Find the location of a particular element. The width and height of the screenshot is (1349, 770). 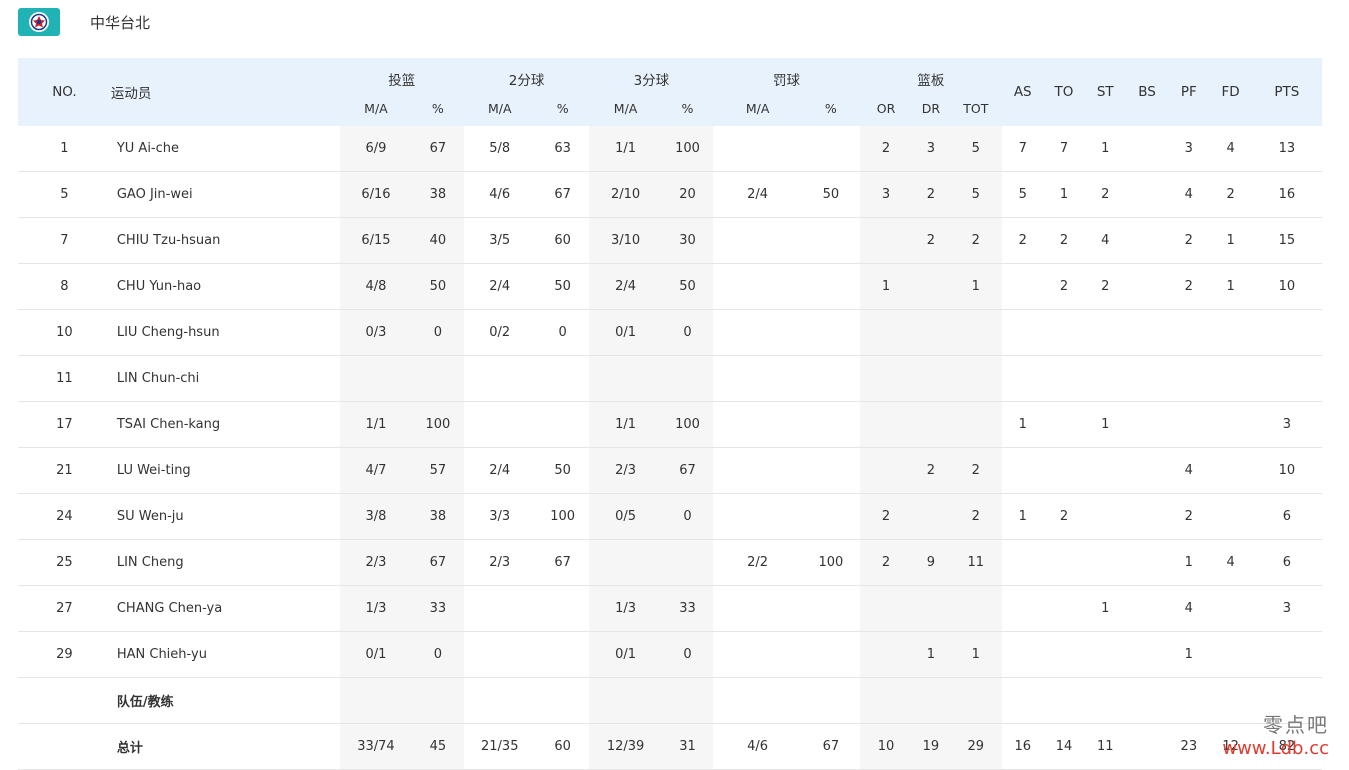

cell-ft-ma: 2/4 is located at coordinates (757, 194).